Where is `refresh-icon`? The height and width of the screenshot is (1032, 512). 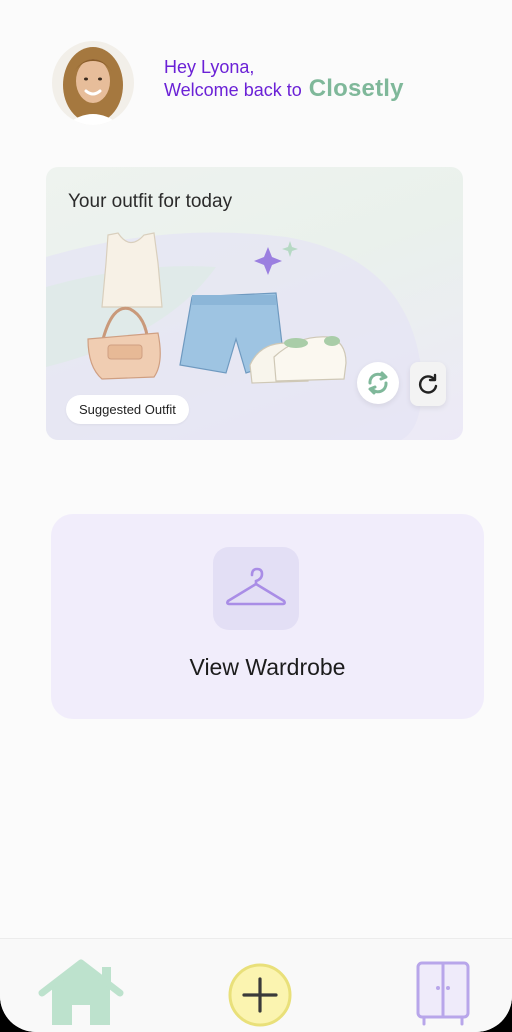
refresh-icon is located at coordinates (428, 383).